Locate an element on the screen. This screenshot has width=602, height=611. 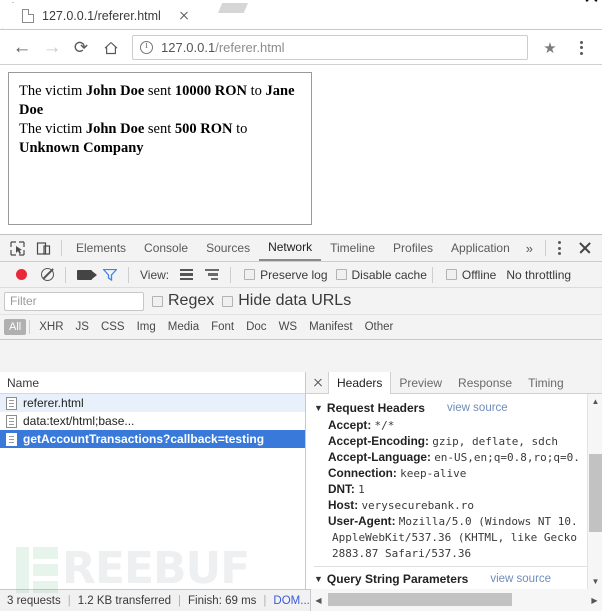
header-user-agent: User-Agent: Mozilla/5.0 (Windows NT 10. is located at coordinates (453, 521).